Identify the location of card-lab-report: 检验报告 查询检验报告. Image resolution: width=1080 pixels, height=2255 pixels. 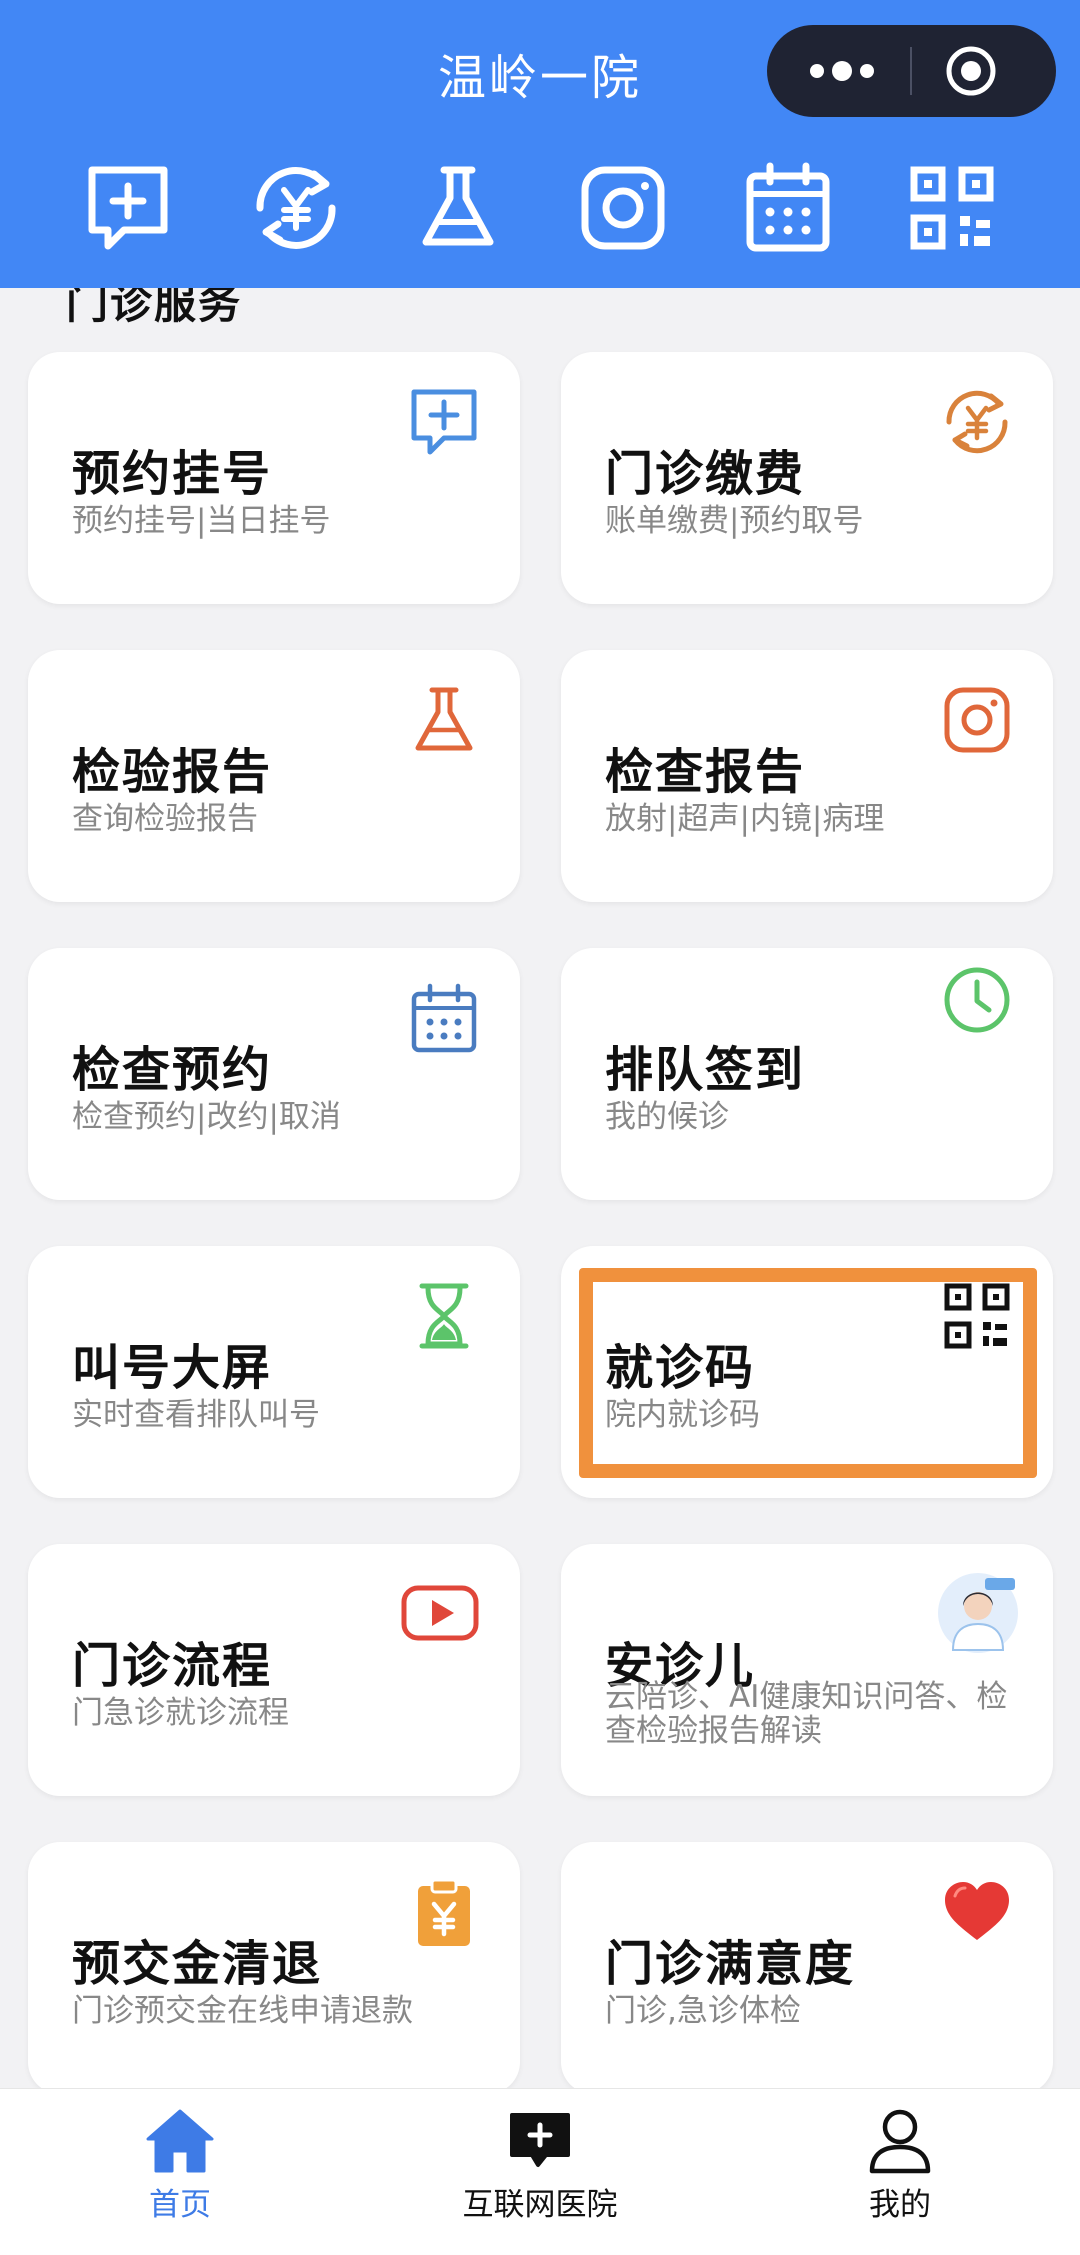
(274, 776).